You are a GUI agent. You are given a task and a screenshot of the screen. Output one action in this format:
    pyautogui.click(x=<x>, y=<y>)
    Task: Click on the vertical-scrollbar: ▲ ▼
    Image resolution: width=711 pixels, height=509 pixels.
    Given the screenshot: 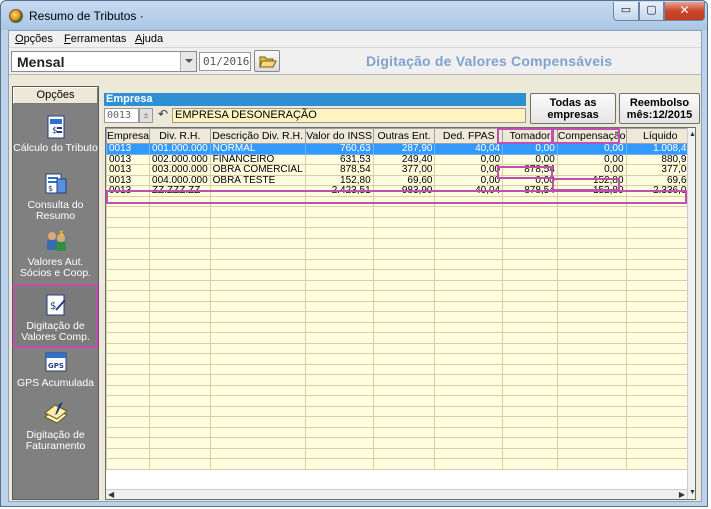 What is the action you would take?
    pyautogui.click(x=691, y=313)
    